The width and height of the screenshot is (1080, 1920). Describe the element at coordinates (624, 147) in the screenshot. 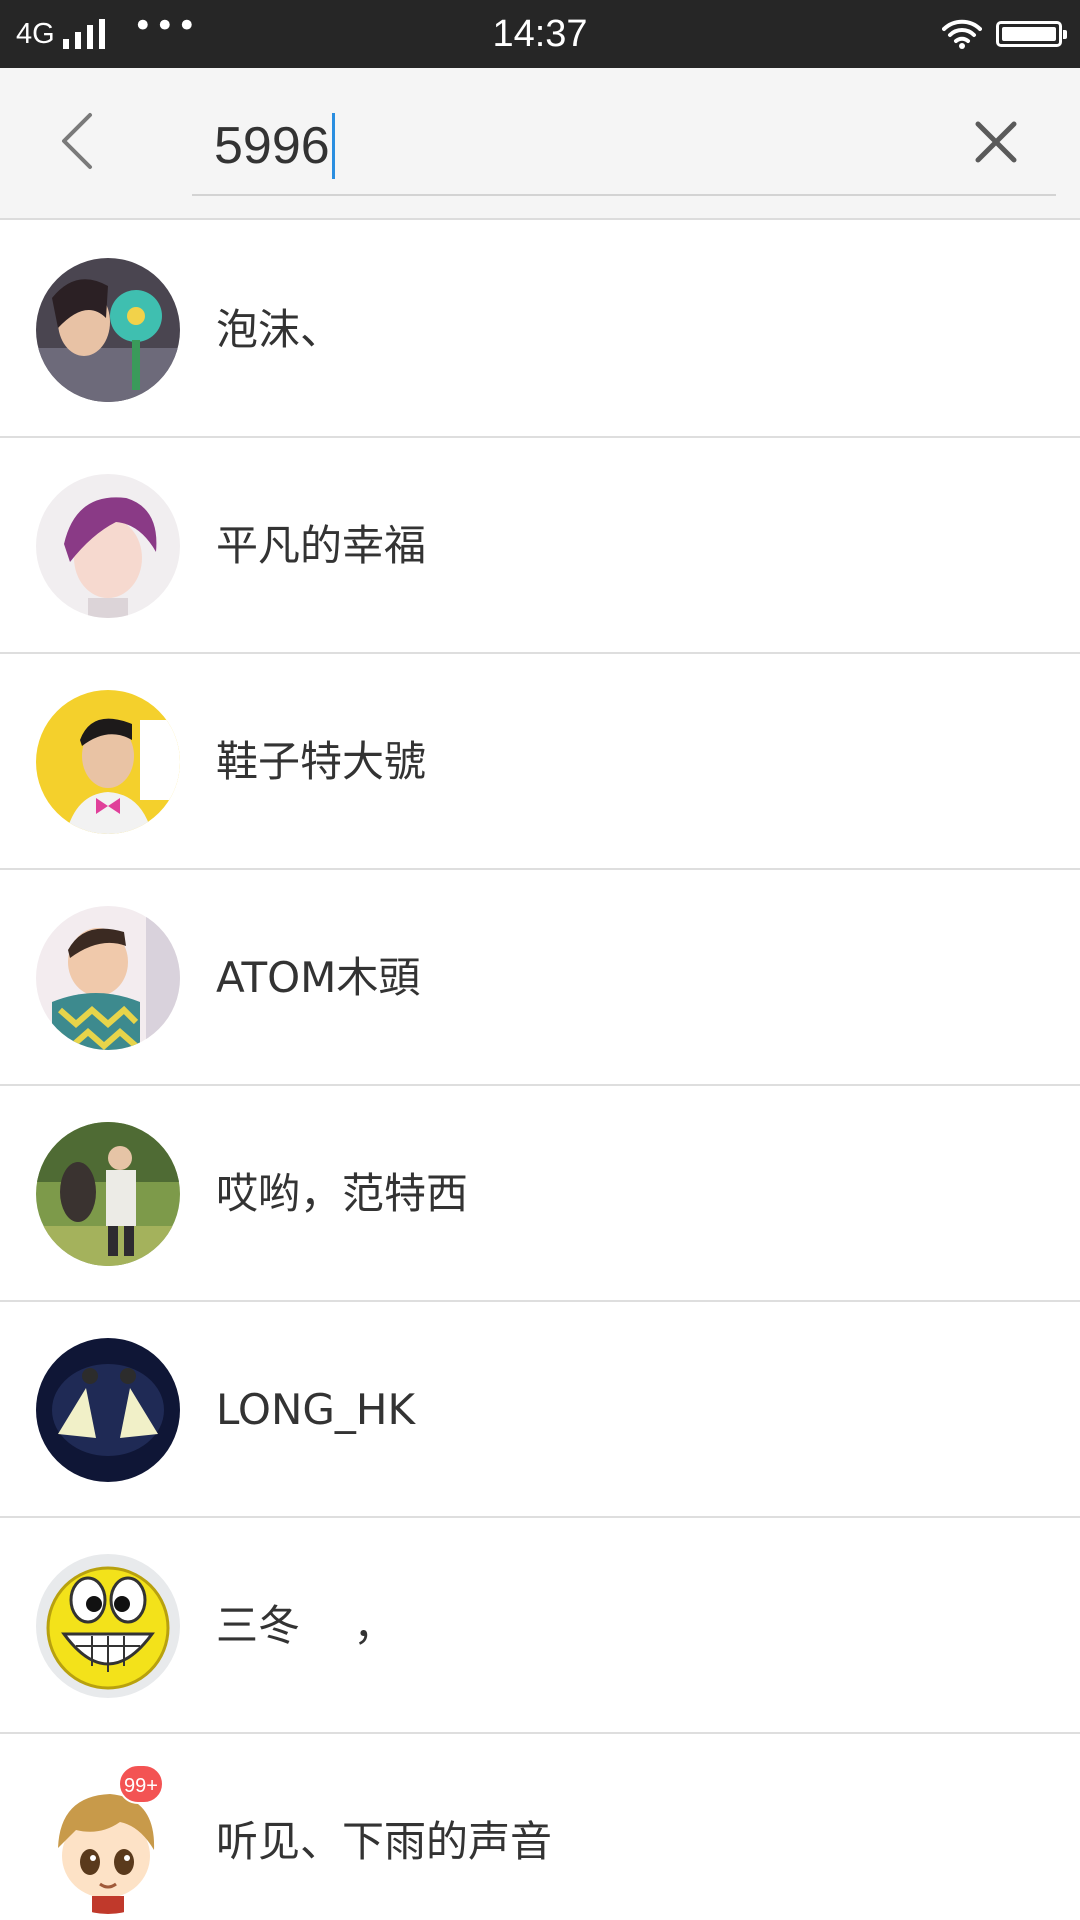

I see `search-field: 5996` at that location.